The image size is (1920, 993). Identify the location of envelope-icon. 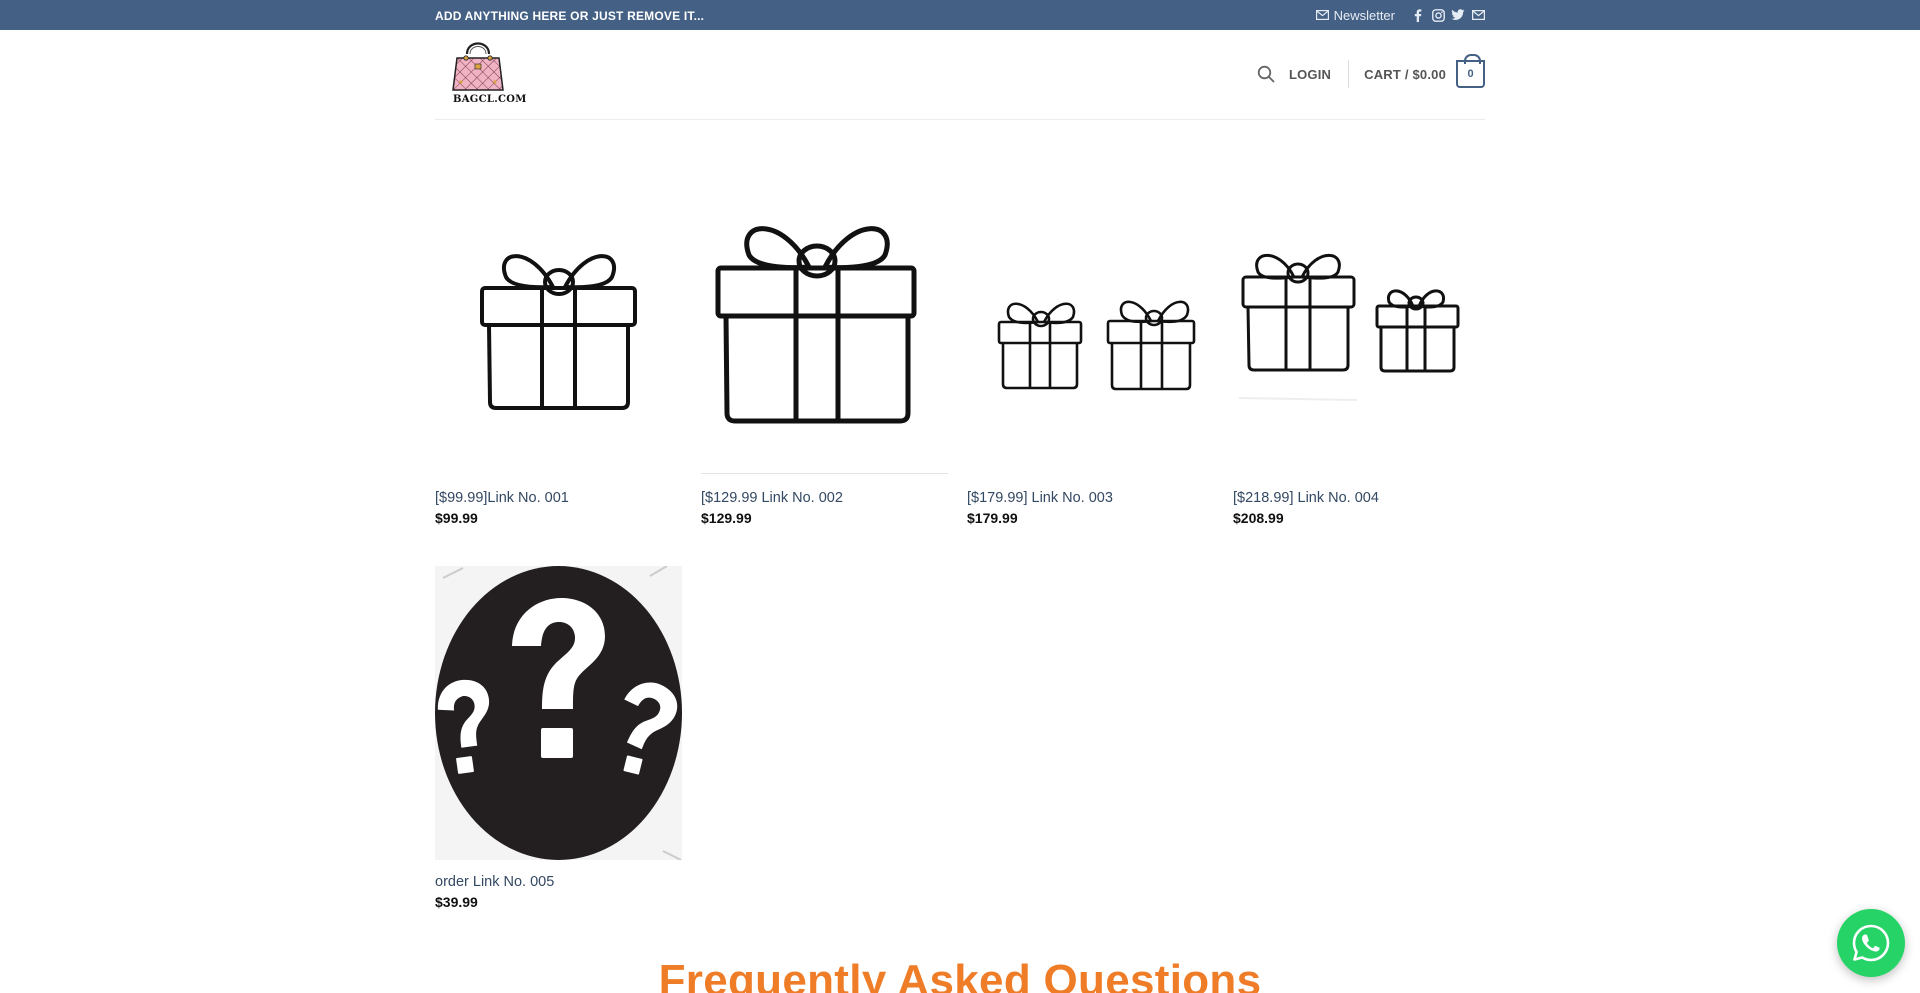
(1322, 15).